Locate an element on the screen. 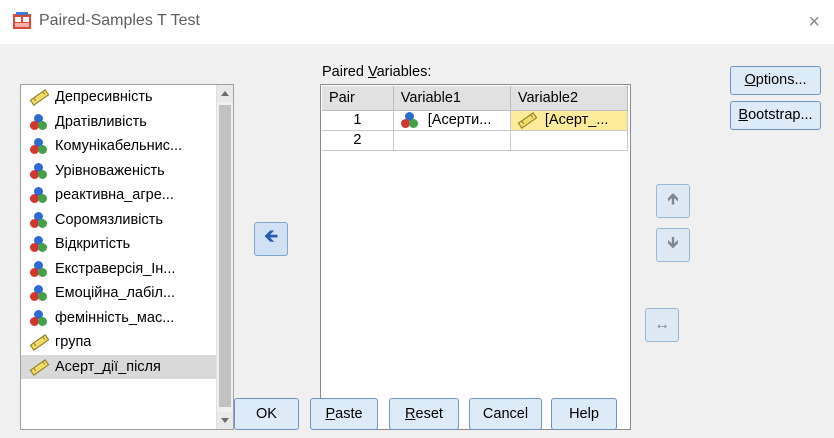  list-item: Відкритість is located at coordinates (127, 244).